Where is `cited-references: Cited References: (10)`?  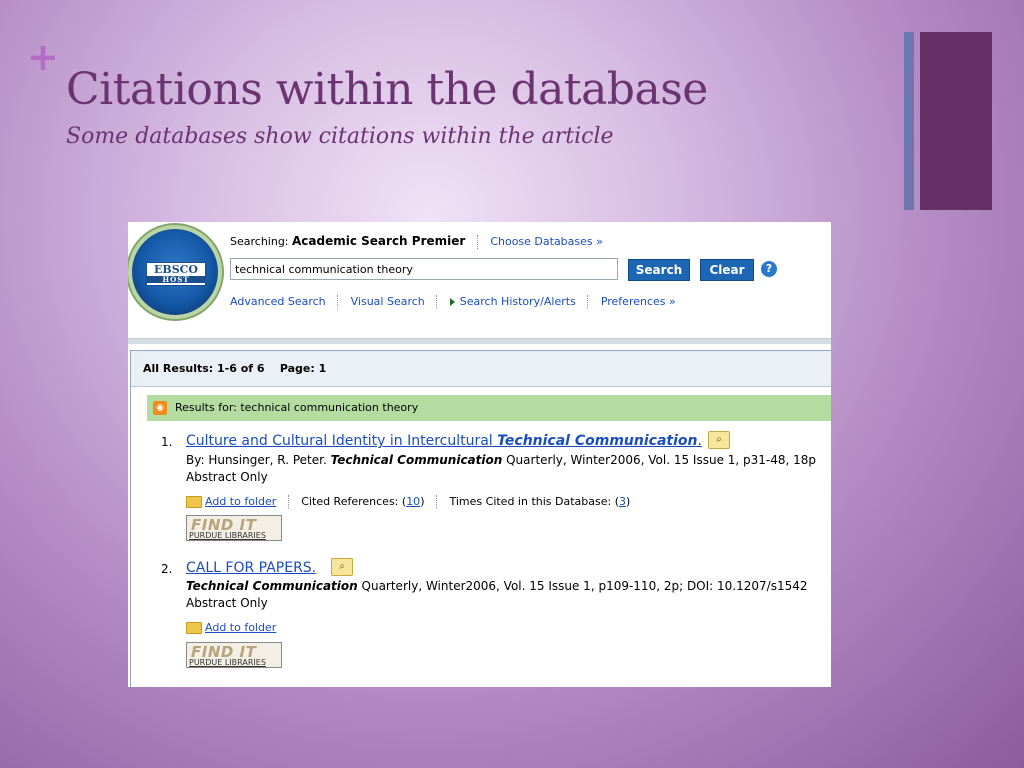
cited-references: Cited References: (10) is located at coordinates (362, 501).